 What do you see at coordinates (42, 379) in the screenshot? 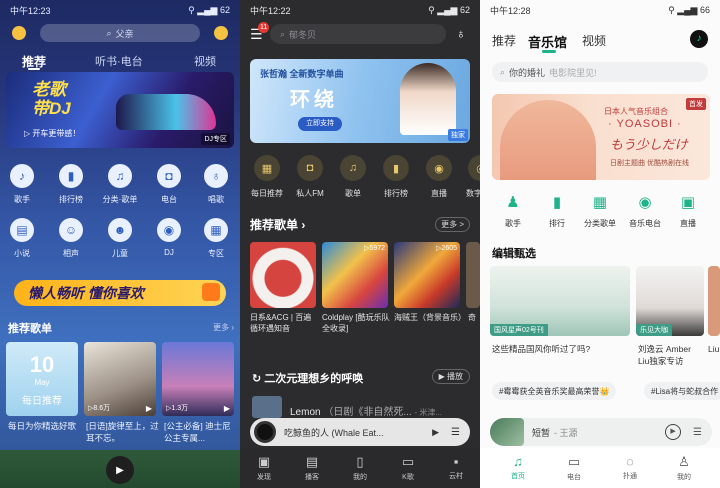
I see `playlist-card: 10 May 每日推荐` at bounding box center [42, 379].